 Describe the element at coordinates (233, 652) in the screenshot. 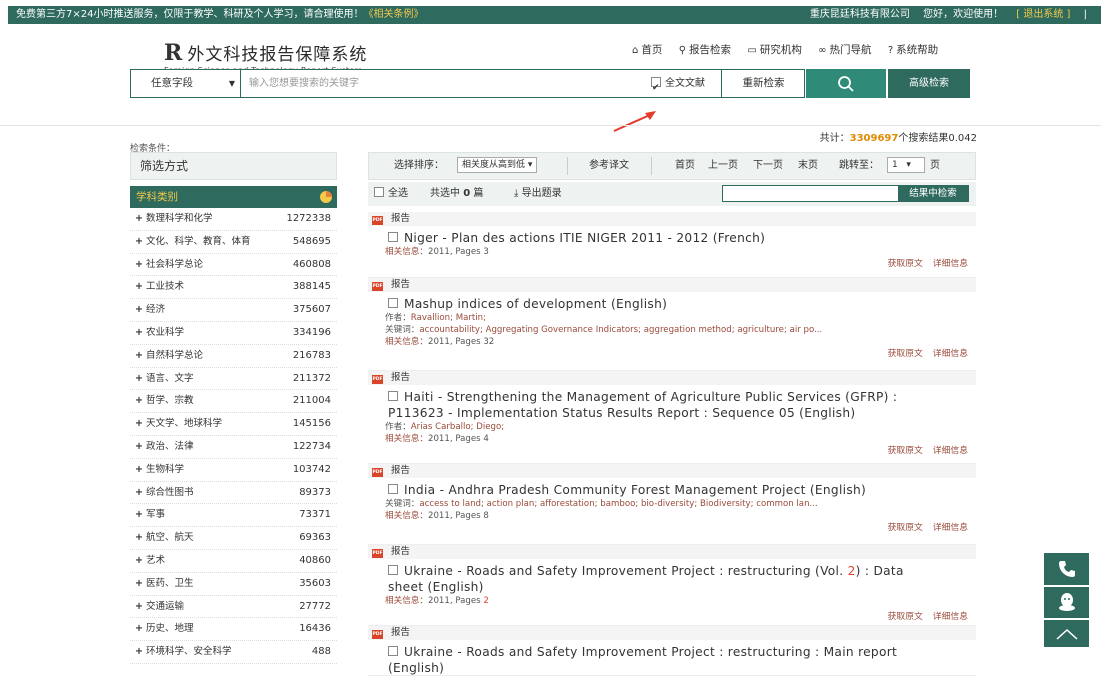

I see `category-item: + 环境科学、安全科学 488` at that location.